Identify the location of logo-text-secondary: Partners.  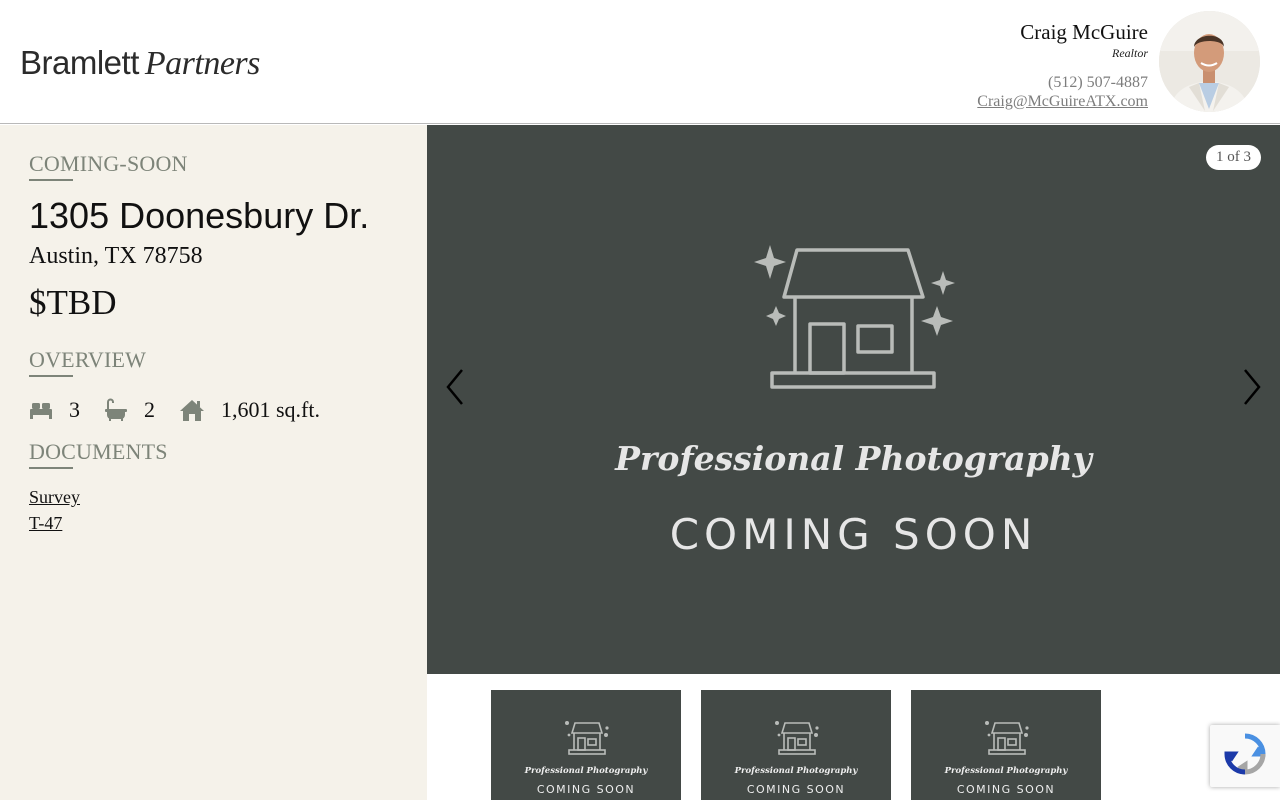
(202, 63).